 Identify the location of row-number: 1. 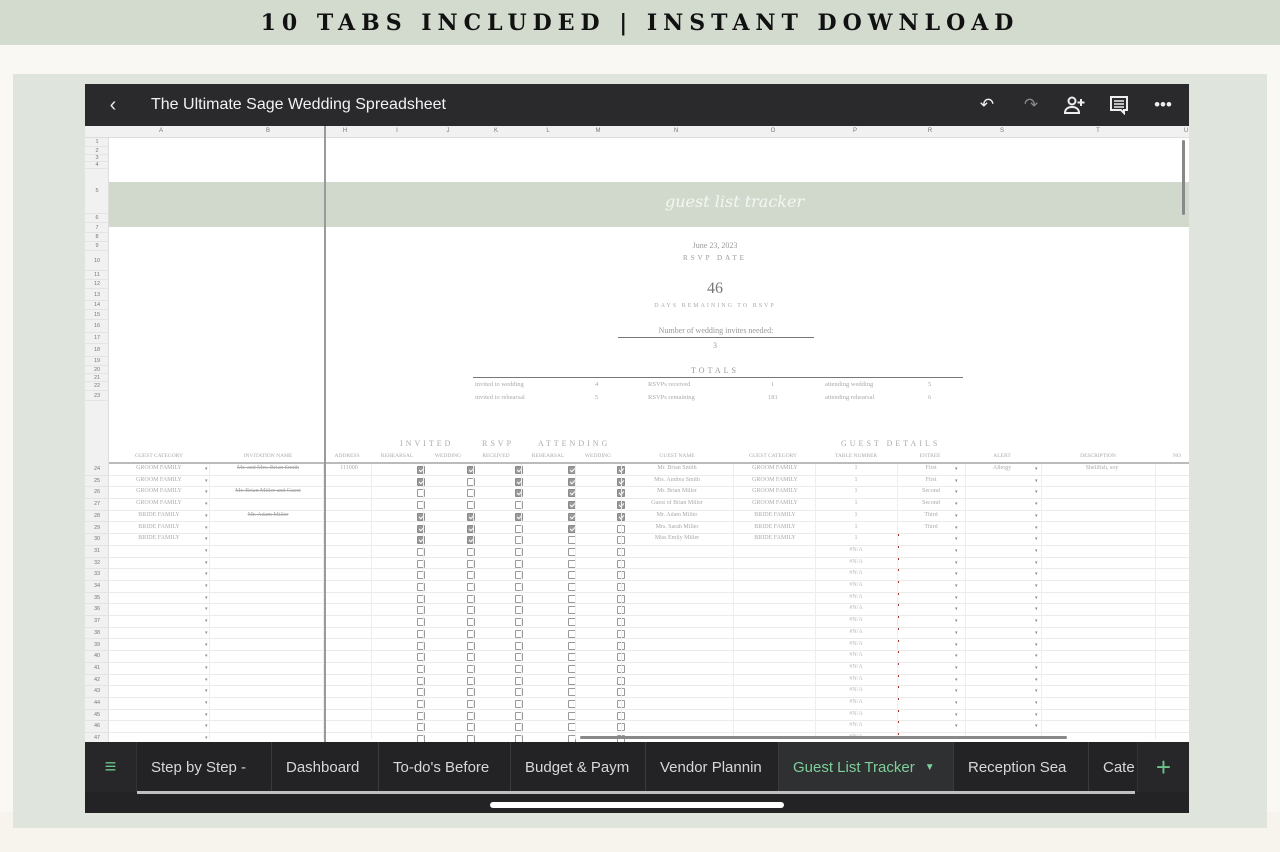
(97, 142).